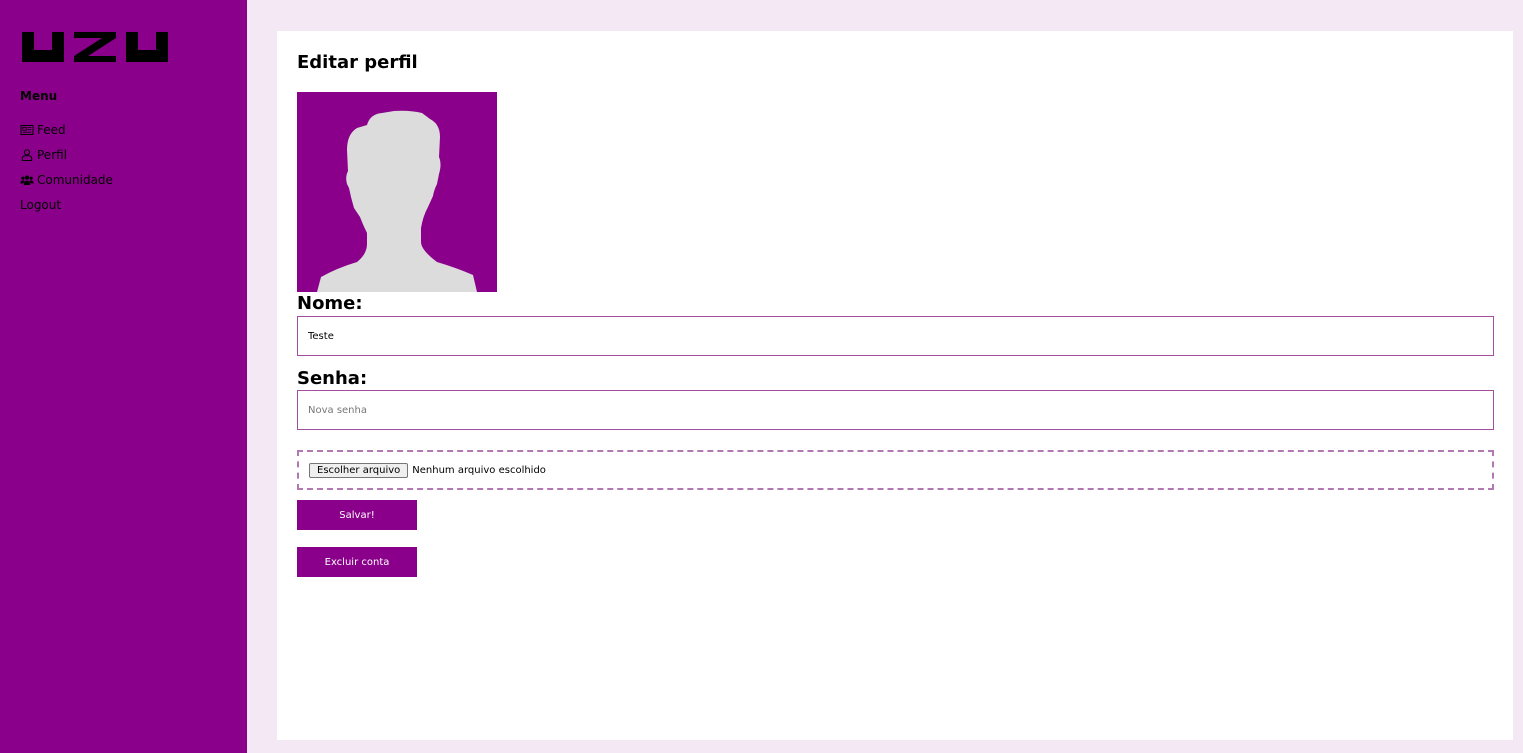 Image resolution: width=1523 pixels, height=753 pixels. Describe the element at coordinates (41, 205) in the screenshot. I see `sidebar-item-label: Logout` at that location.